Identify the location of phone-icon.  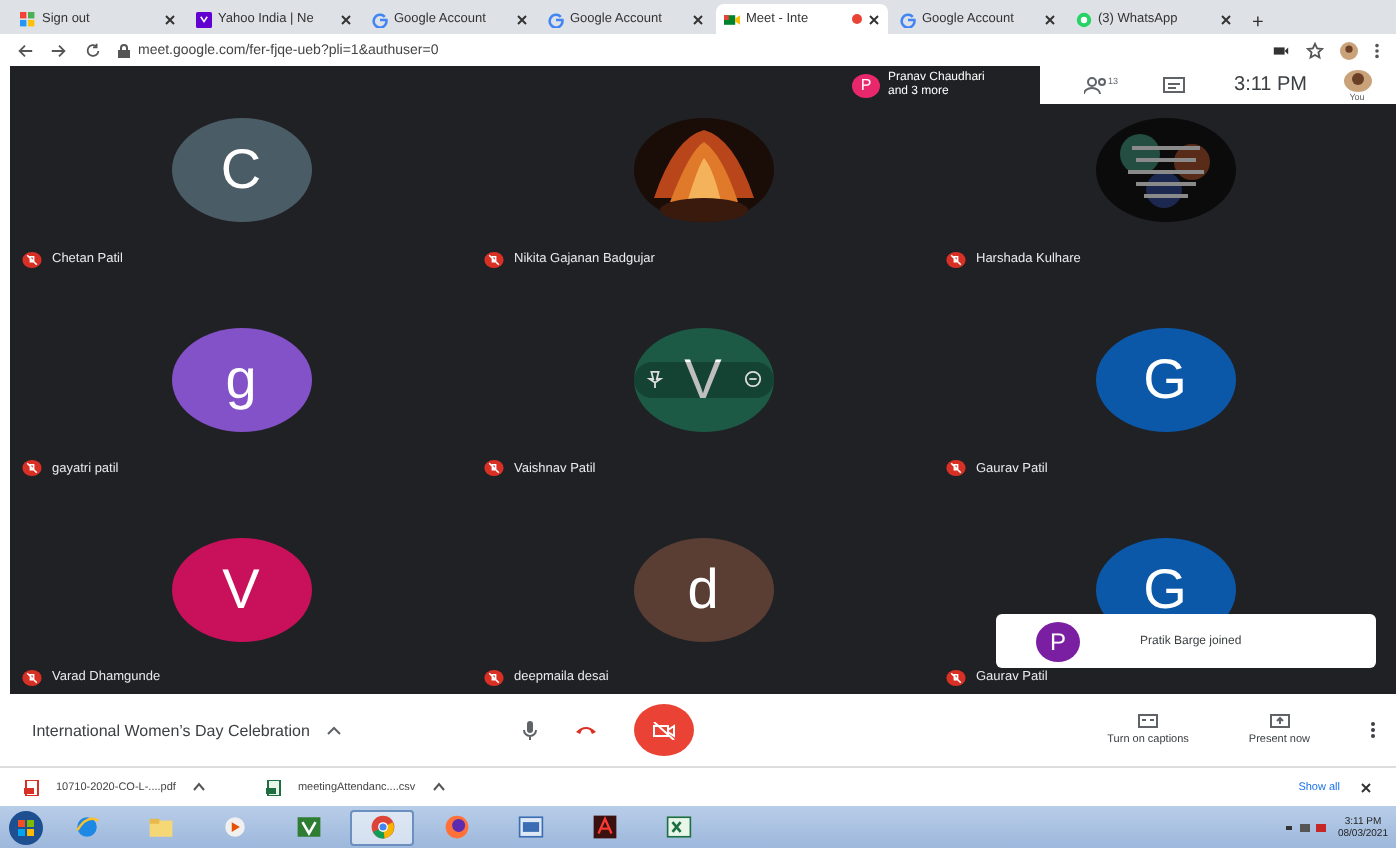
(585, 730).